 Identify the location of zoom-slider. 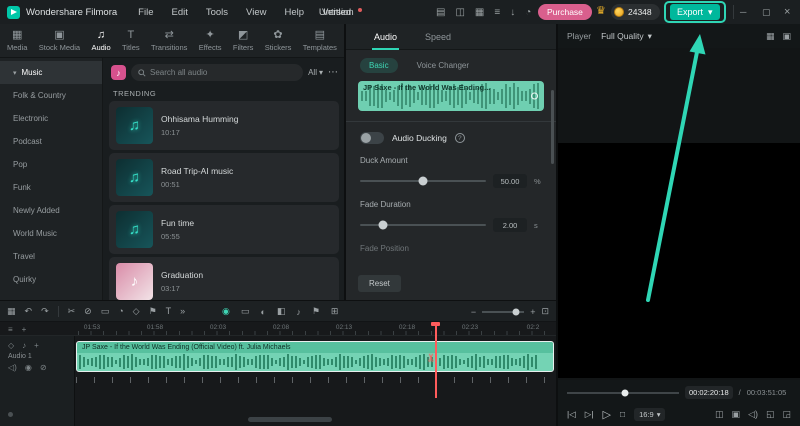
(503, 311).